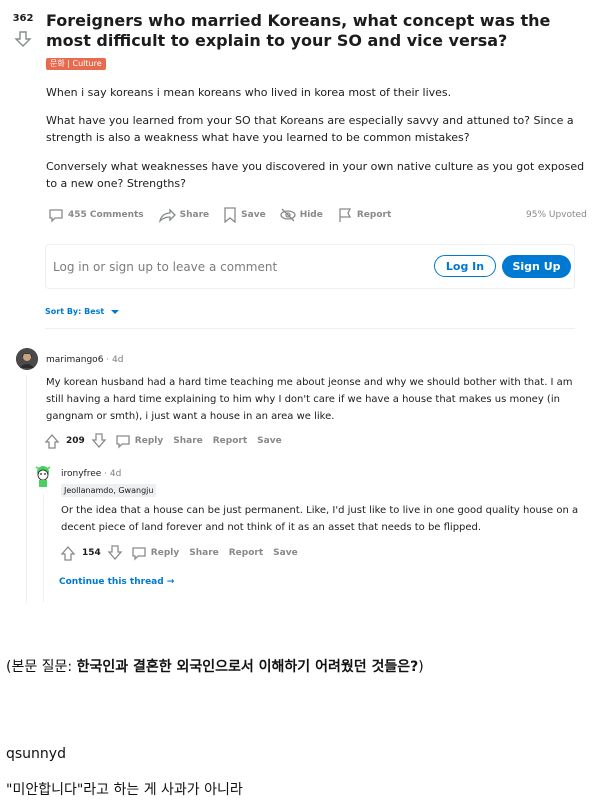  Describe the element at coordinates (247, 667) in the screenshot. I see `caption-question: 한국인과 결혼한 외국인으로서 이해하기 어려웠던 것들은?` at that location.